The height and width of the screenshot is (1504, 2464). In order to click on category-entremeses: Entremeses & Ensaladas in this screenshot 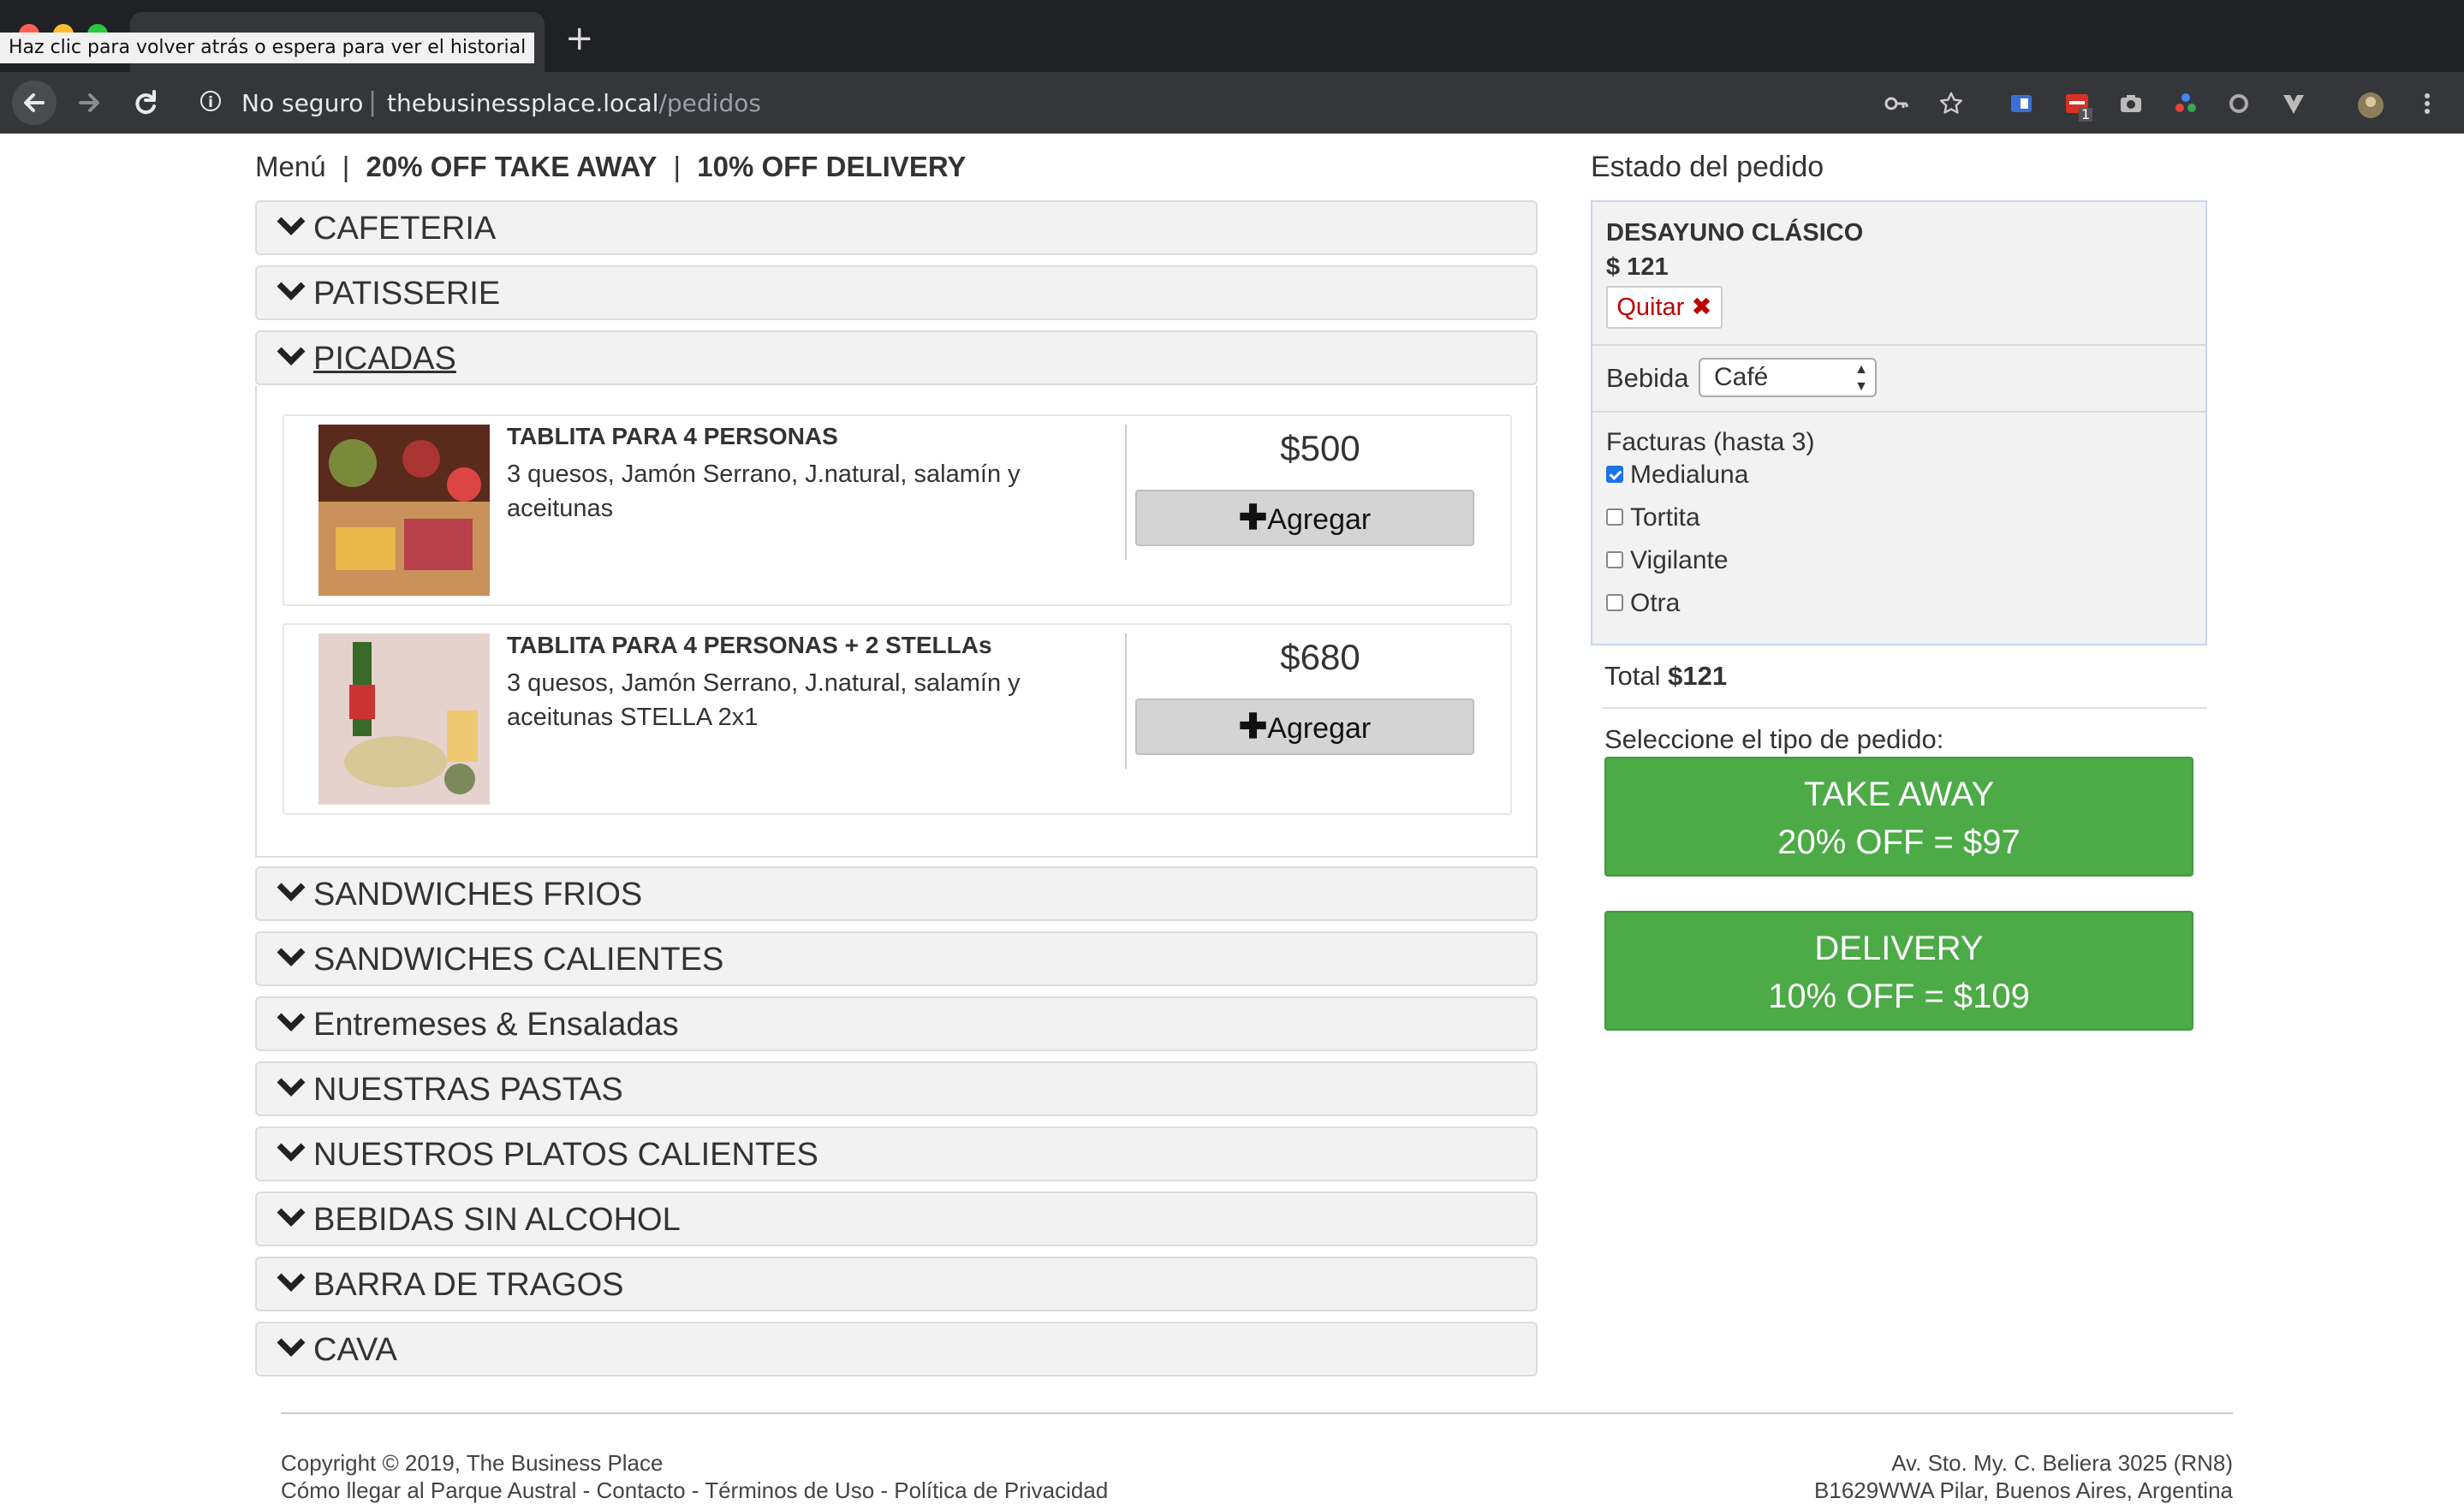, I will do `click(896, 1024)`.